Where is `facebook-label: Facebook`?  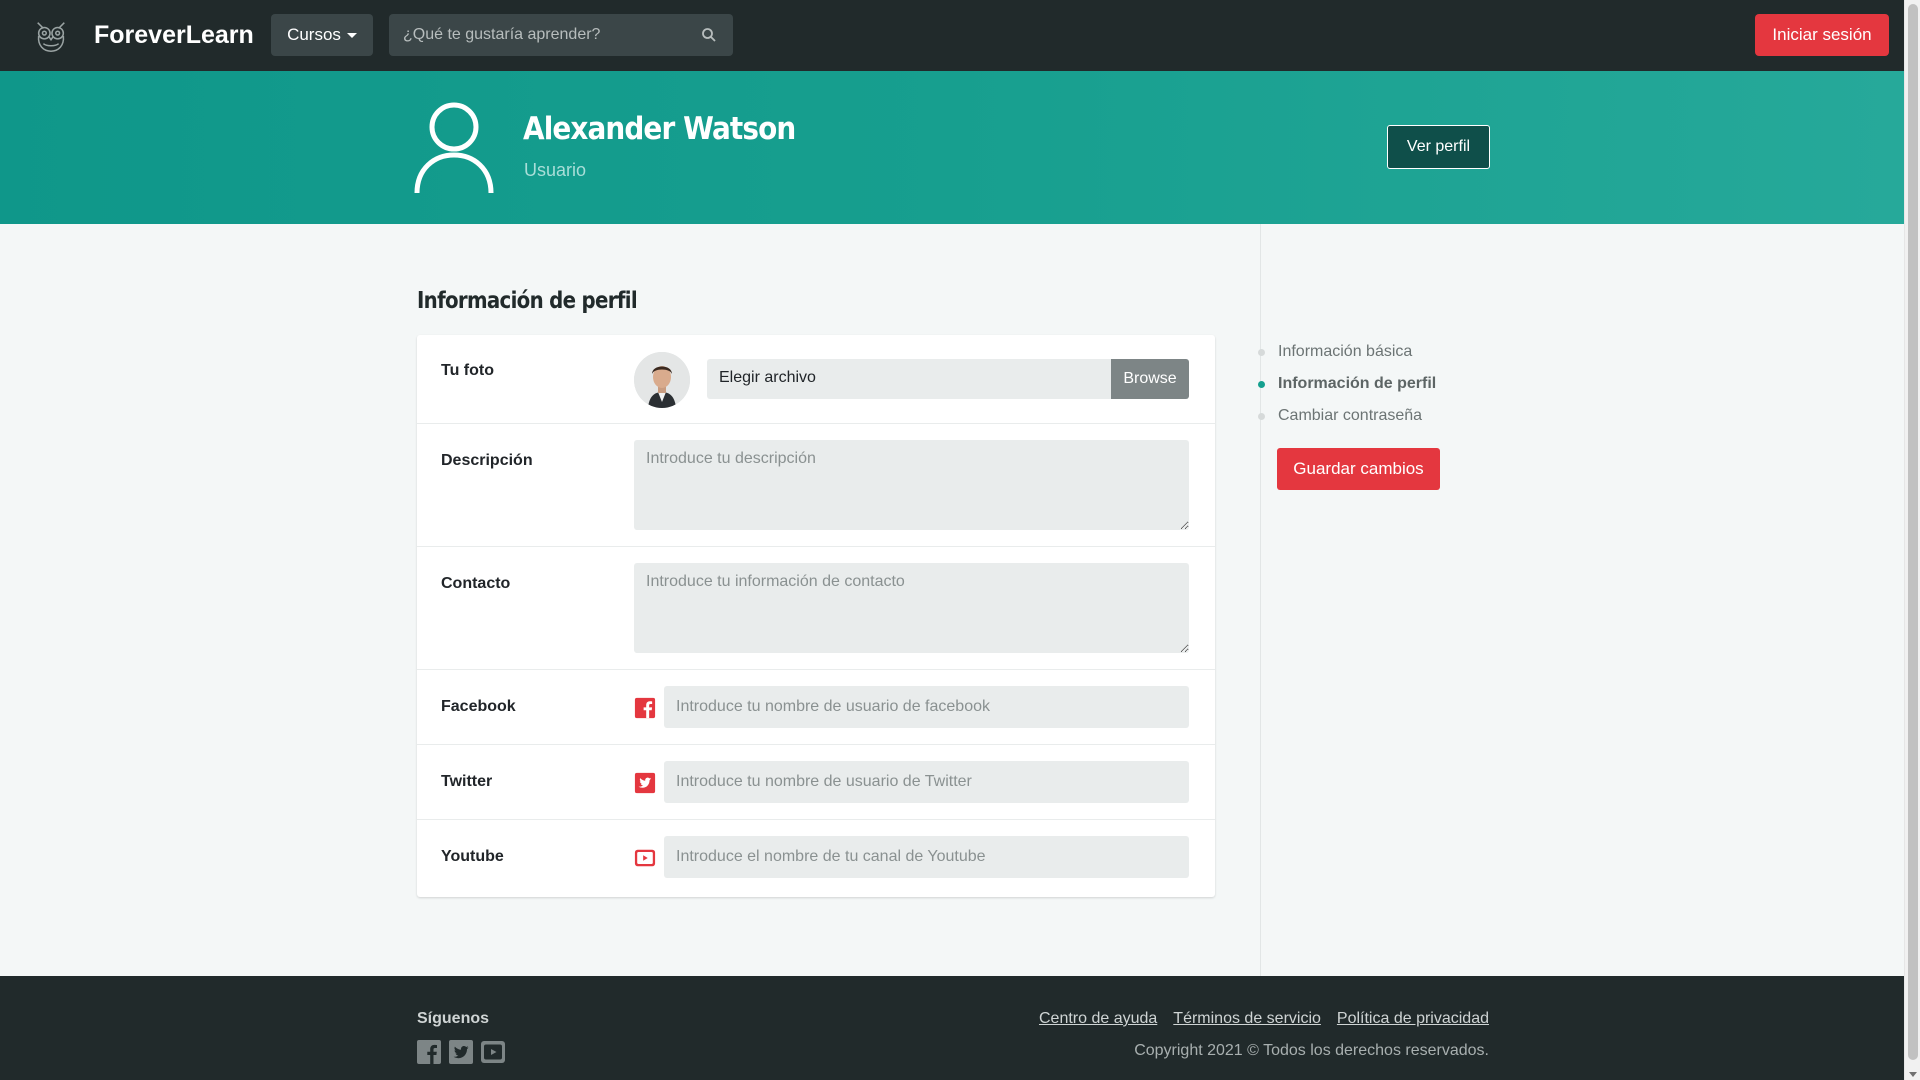 facebook-label: Facebook is located at coordinates (478, 706).